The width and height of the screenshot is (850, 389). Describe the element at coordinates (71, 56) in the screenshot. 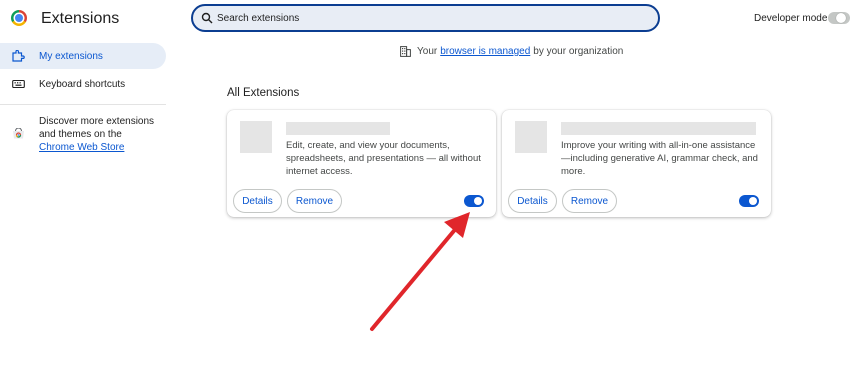

I see `sidebar-item-label: My extensions` at that location.